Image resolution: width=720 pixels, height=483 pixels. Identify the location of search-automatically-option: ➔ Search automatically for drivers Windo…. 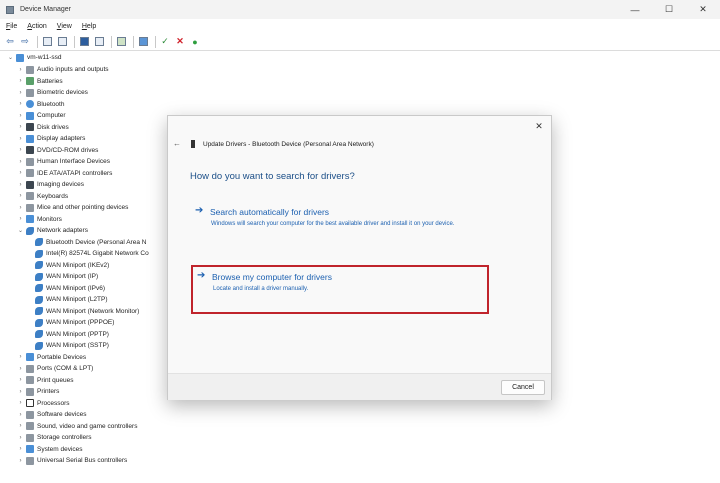
(340, 225).